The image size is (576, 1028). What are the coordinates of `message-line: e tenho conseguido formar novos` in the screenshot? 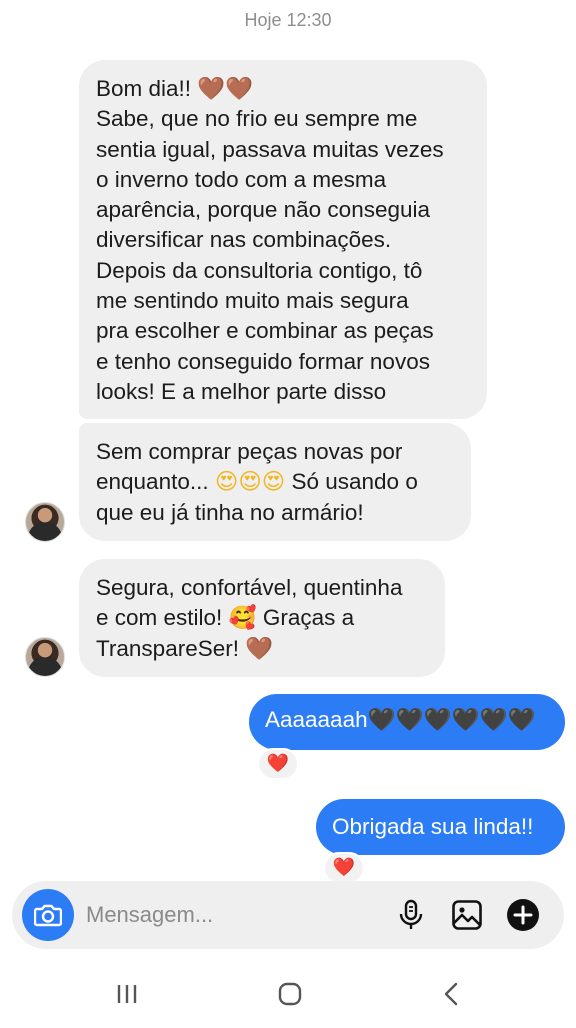 It's located at (263, 361).